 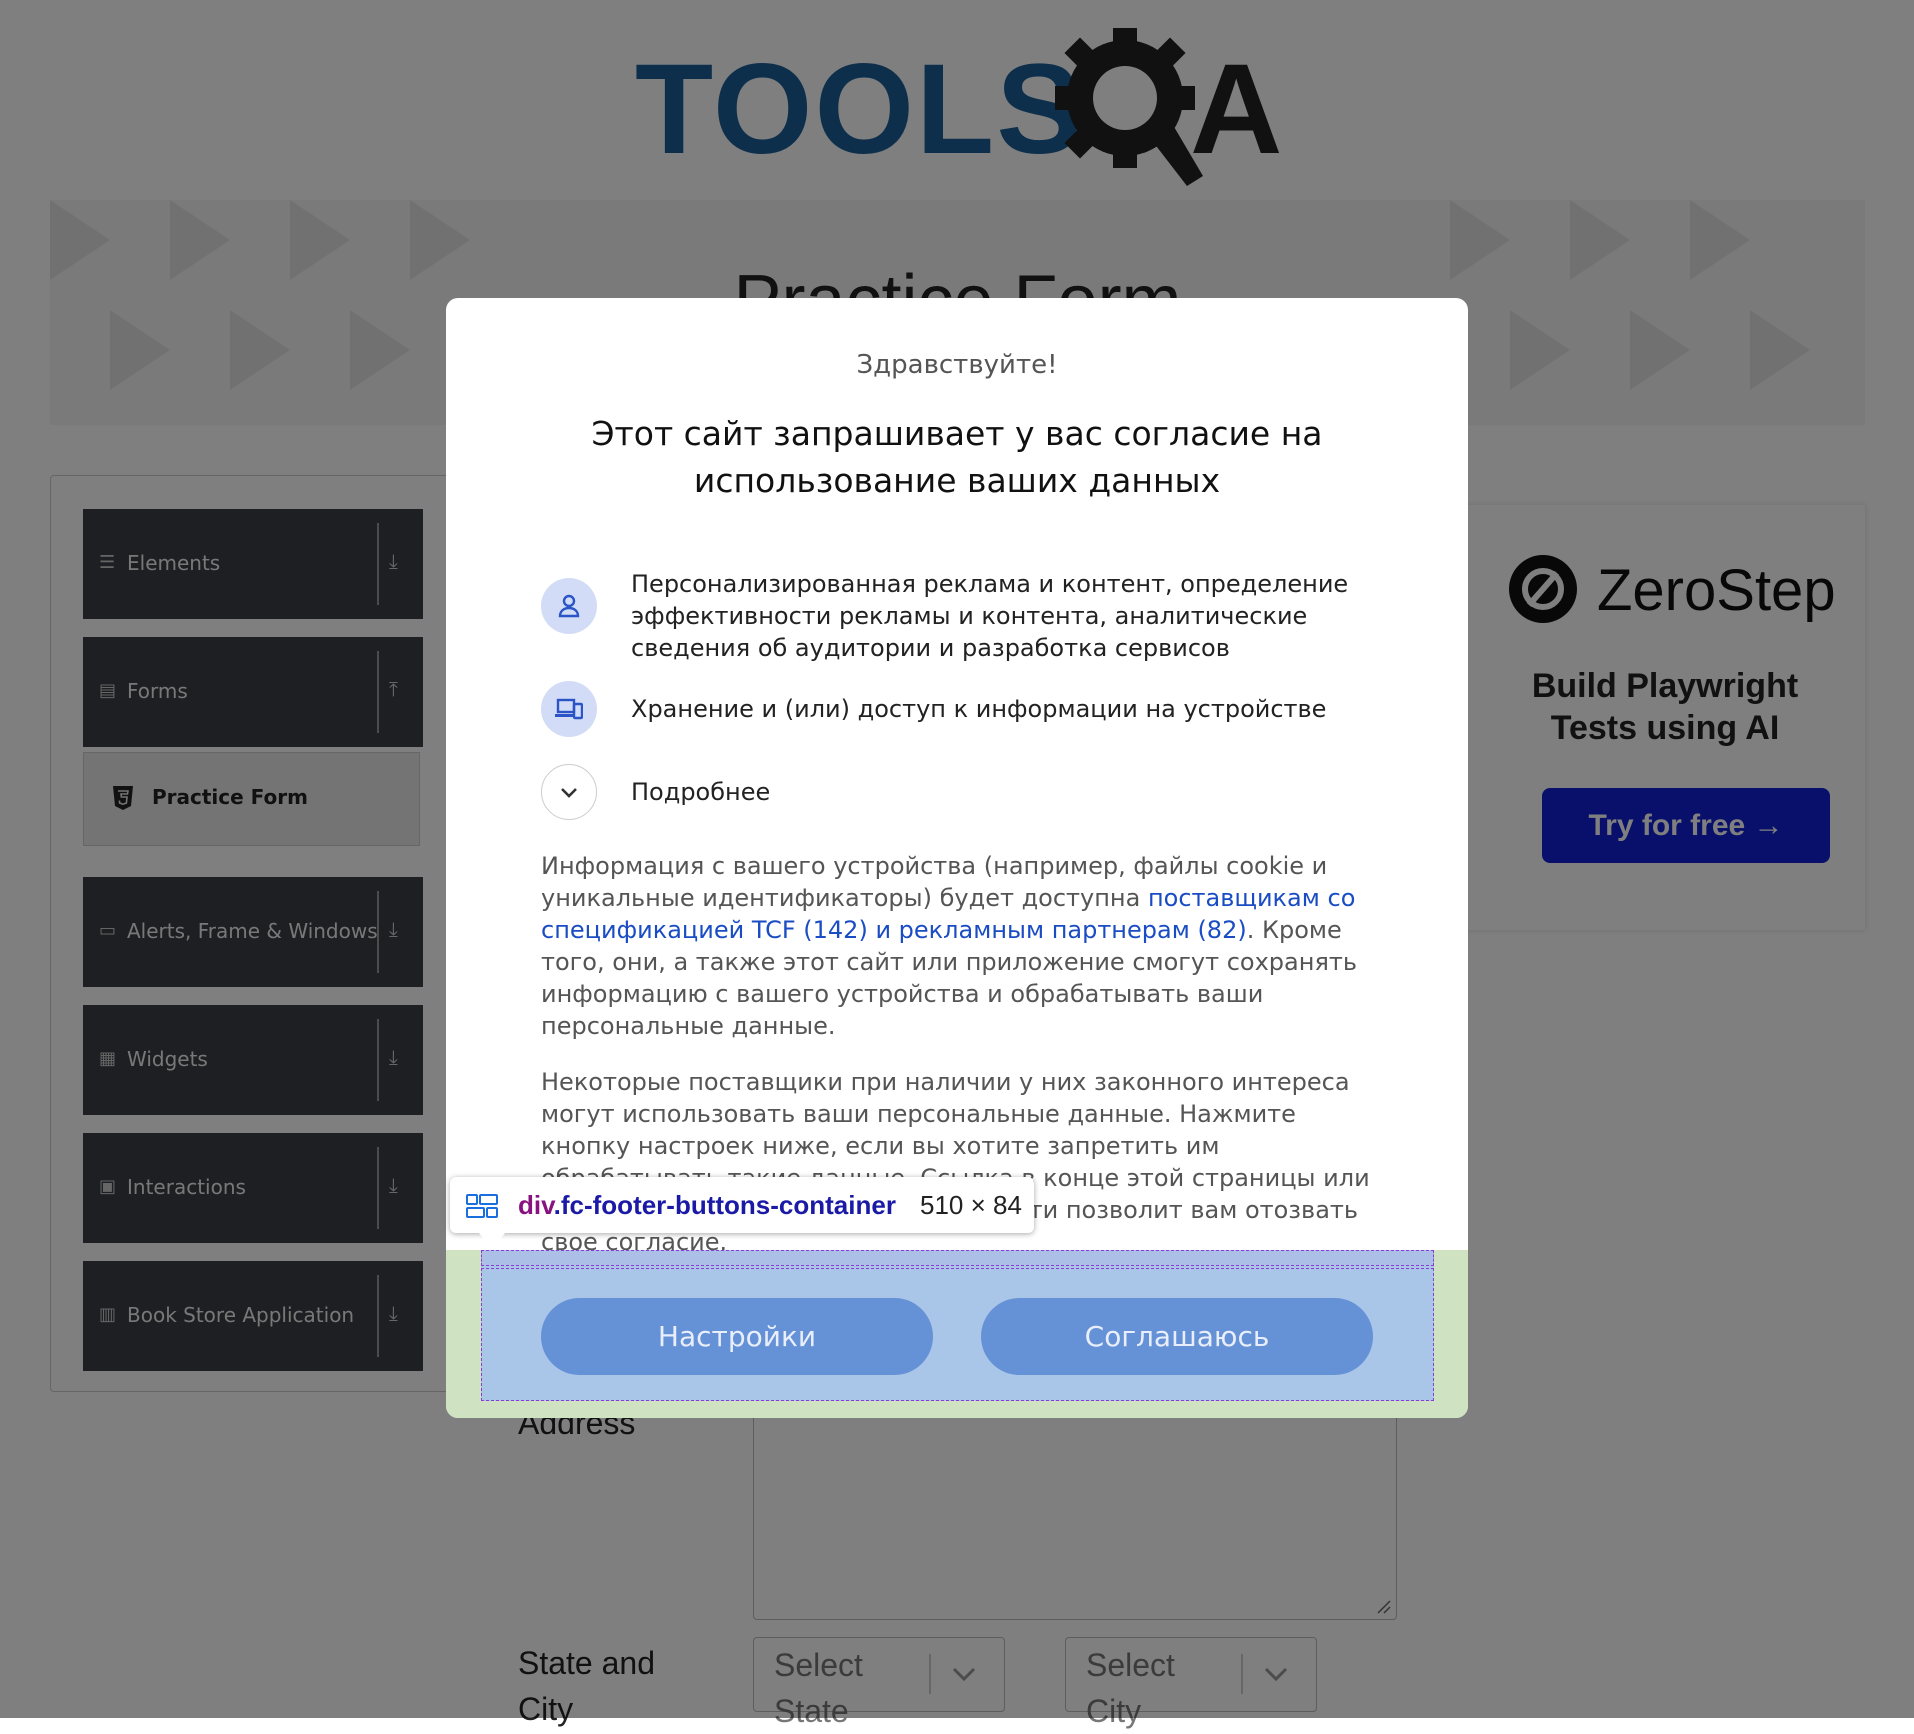 What do you see at coordinates (569, 606) in the screenshot?
I see `person-icon` at bounding box center [569, 606].